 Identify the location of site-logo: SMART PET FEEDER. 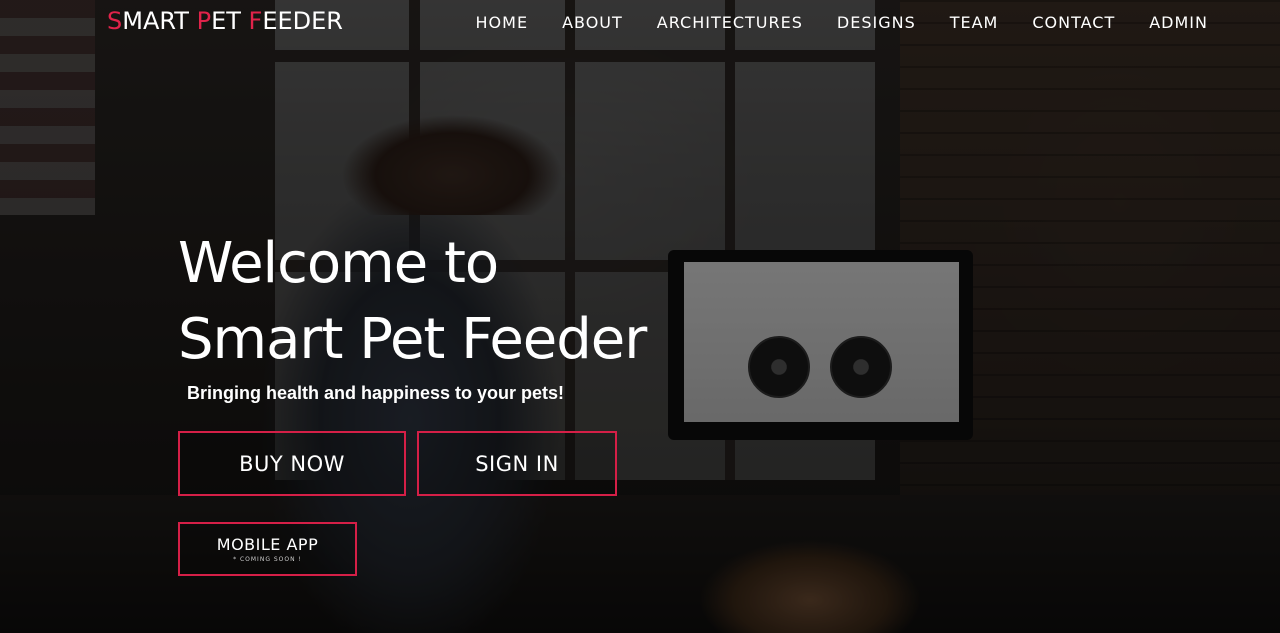
(225, 21).